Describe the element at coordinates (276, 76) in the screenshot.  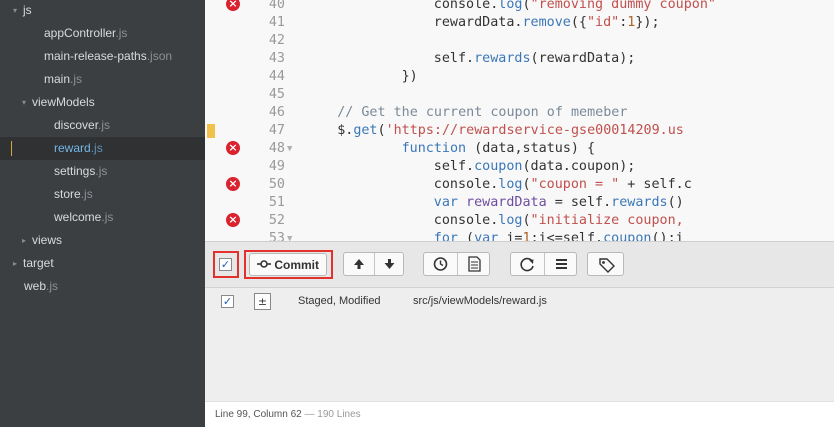
I see `line-number: 44` at that location.